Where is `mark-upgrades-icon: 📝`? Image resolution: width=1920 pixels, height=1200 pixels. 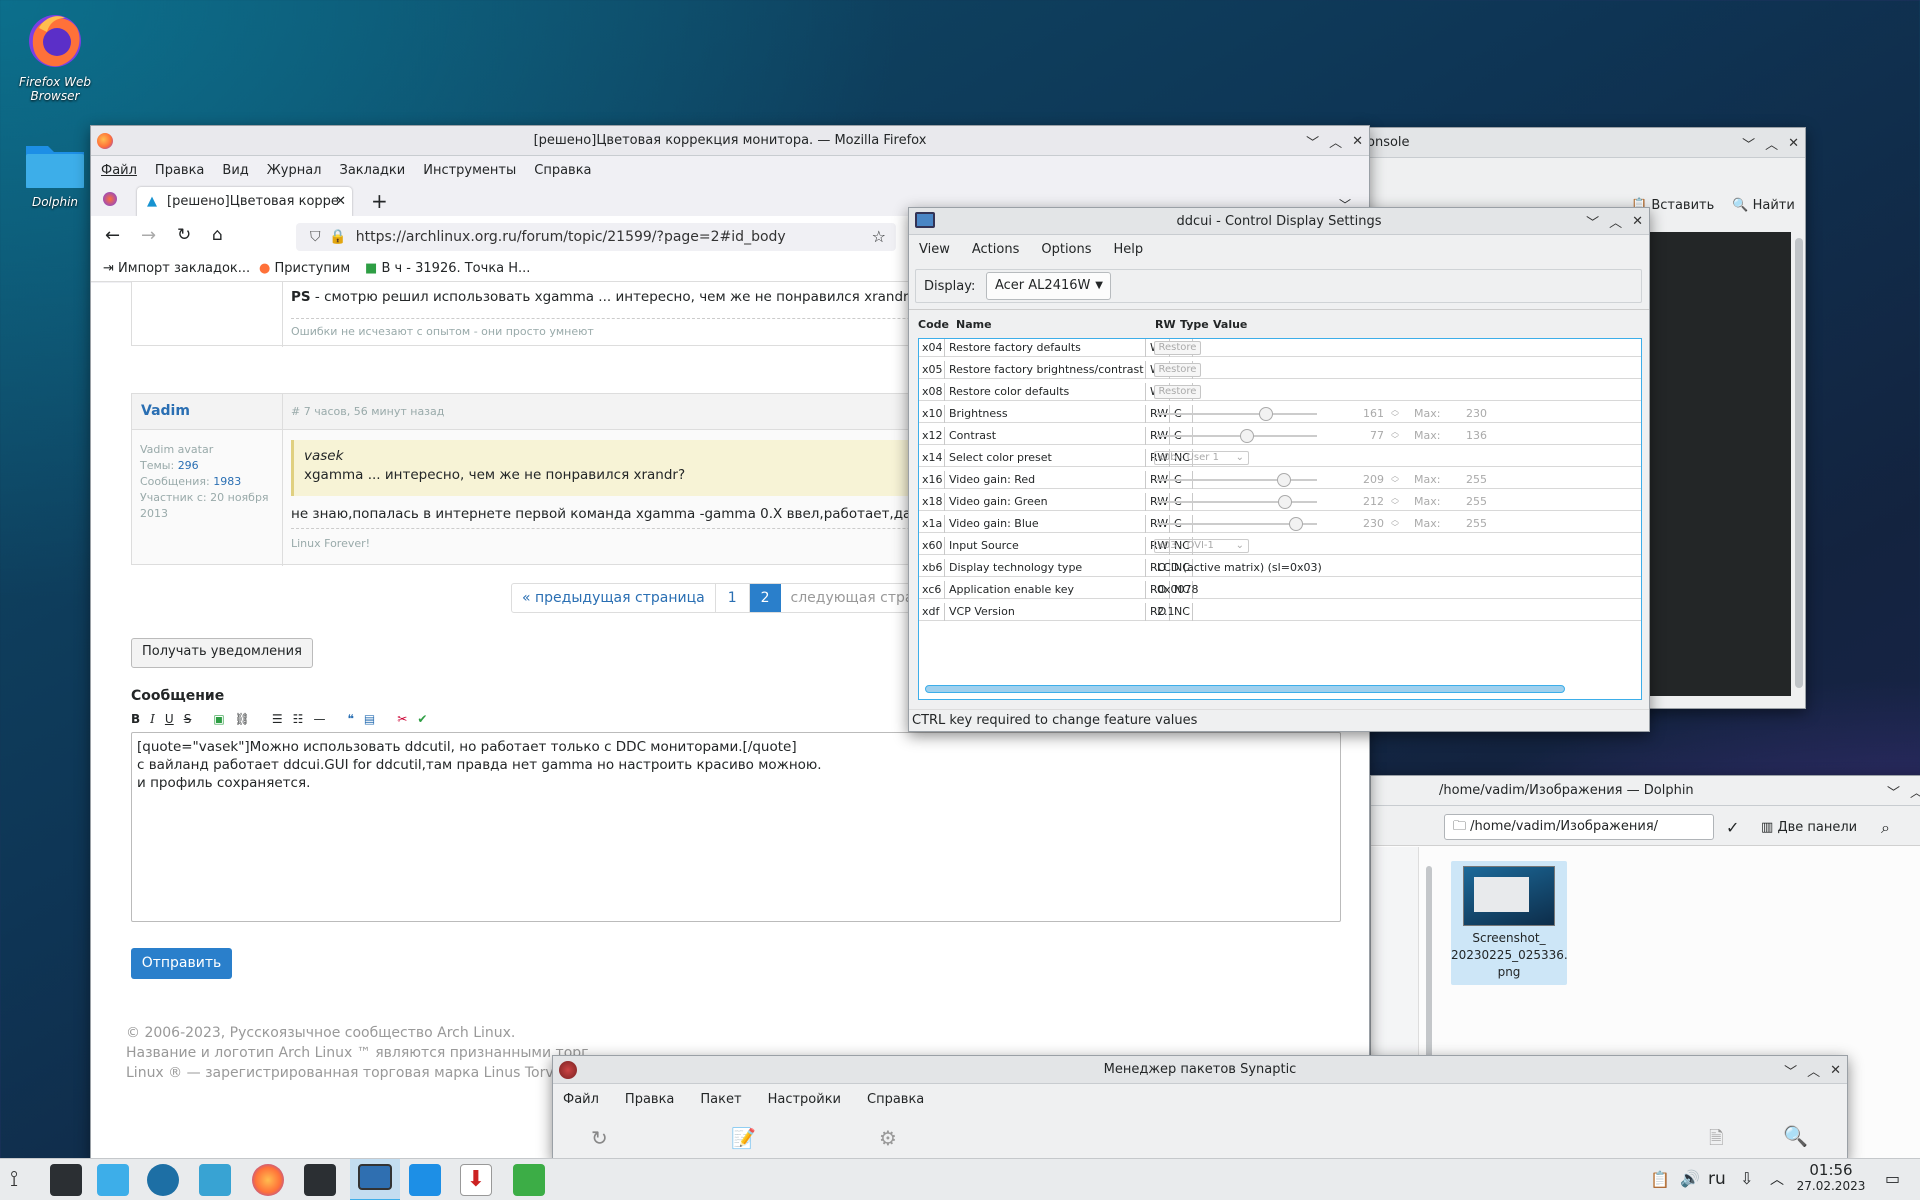
mark-upgrades-icon: 📝 is located at coordinates (743, 1138).